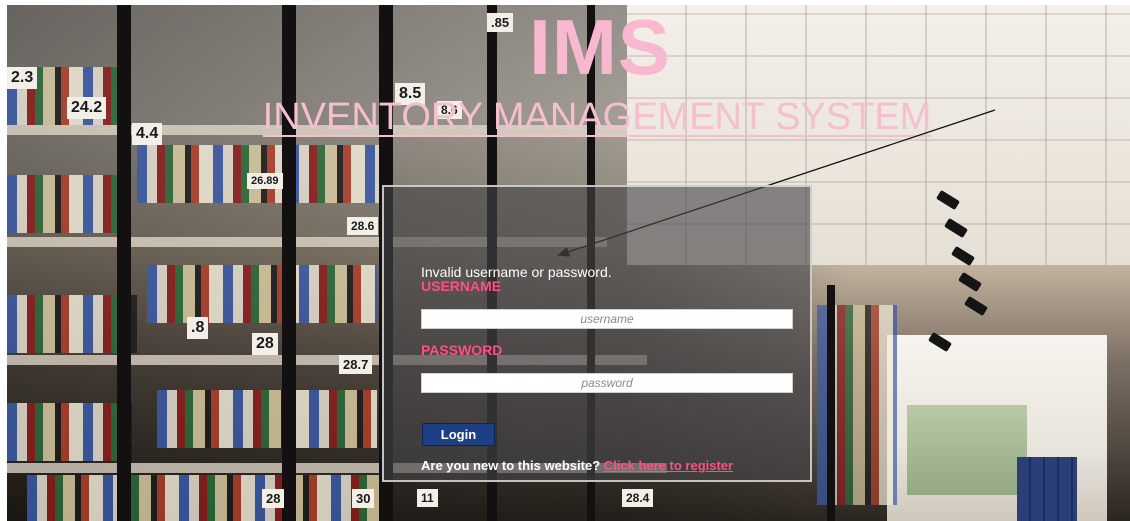 This screenshot has width=1130, height=521. I want to click on shelf-label: 26.89, so click(265, 181).